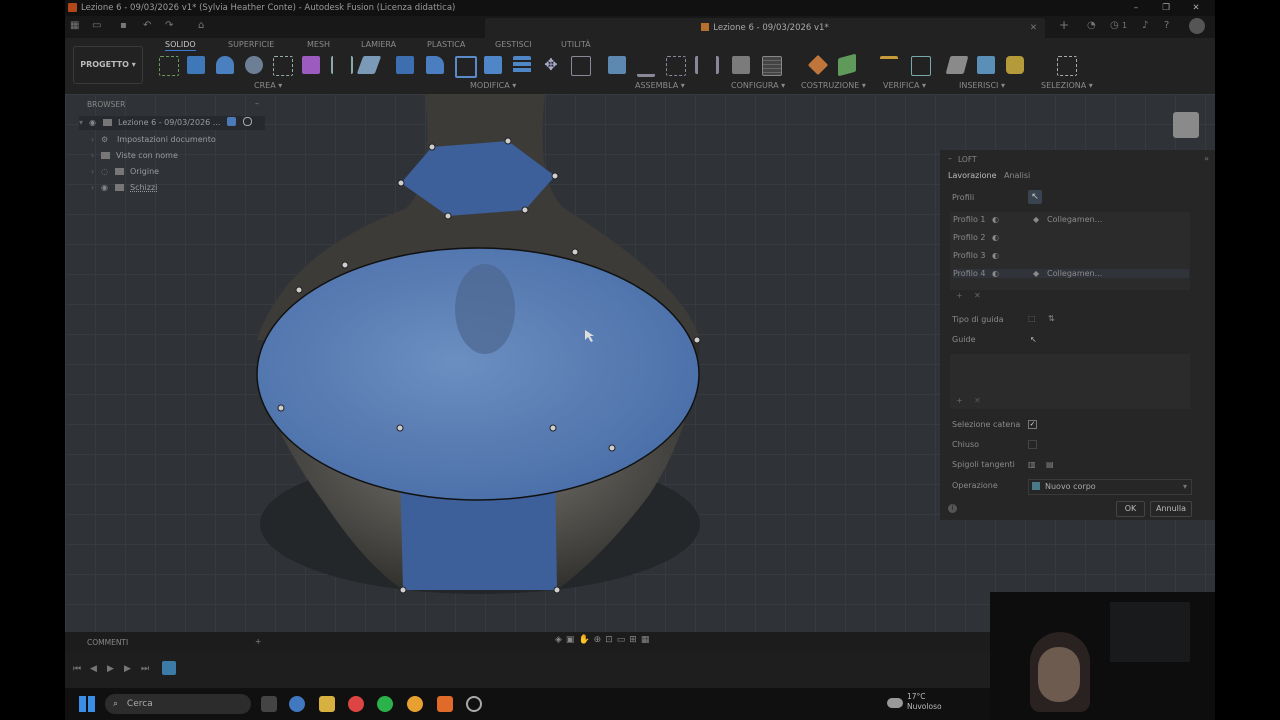  Describe the element at coordinates (585, 640) in the screenshot. I see `pan-icon: ✋` at that location.